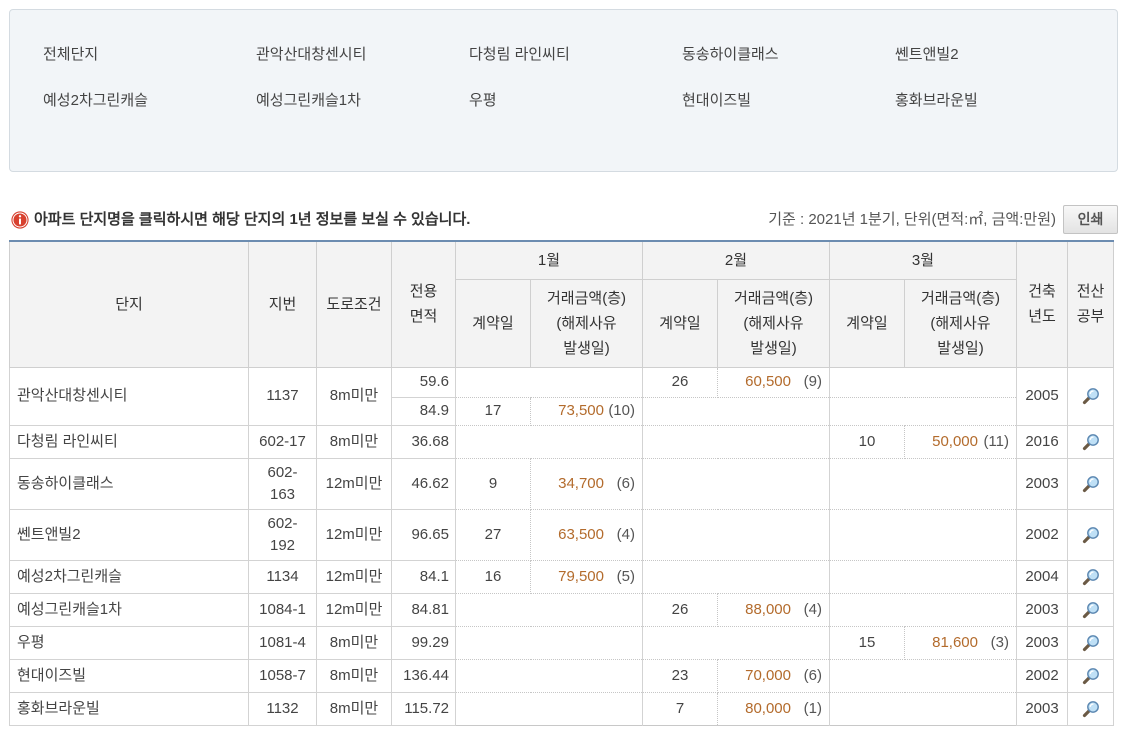  I want to click on contract-day: 9, so click(493, 483).